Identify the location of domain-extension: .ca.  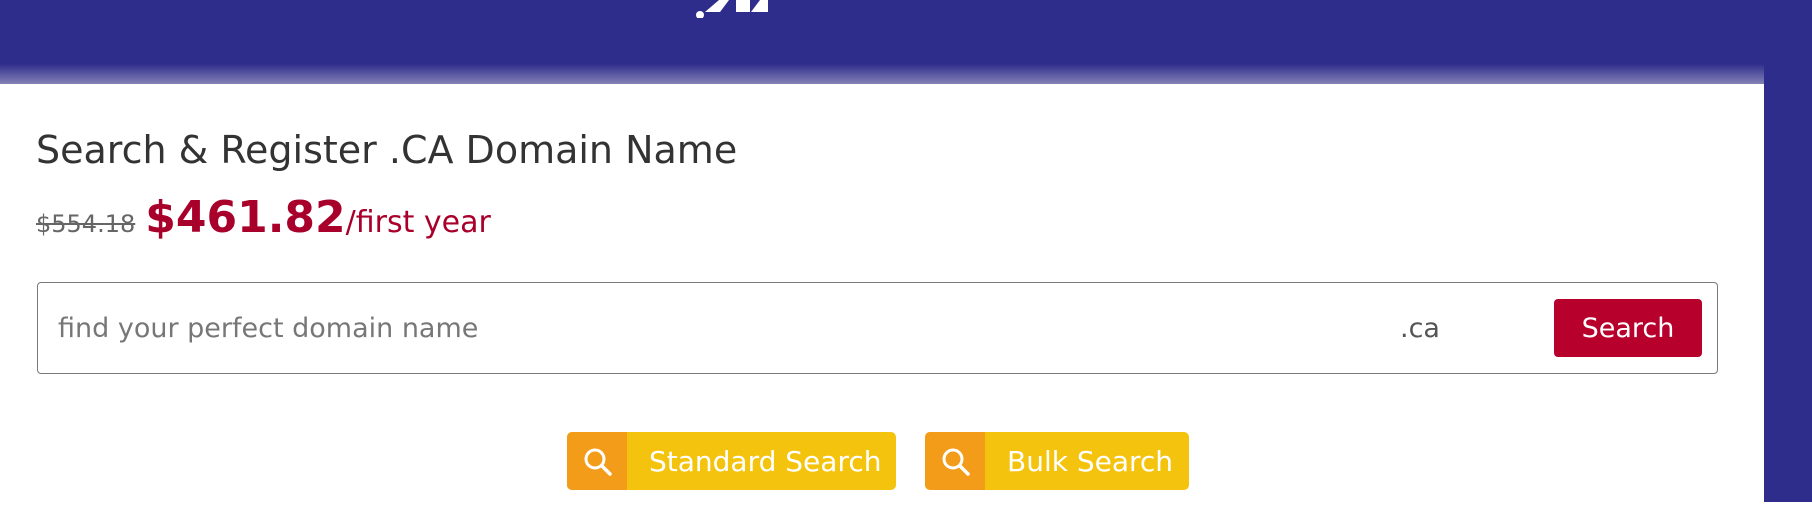
(1420, 328).